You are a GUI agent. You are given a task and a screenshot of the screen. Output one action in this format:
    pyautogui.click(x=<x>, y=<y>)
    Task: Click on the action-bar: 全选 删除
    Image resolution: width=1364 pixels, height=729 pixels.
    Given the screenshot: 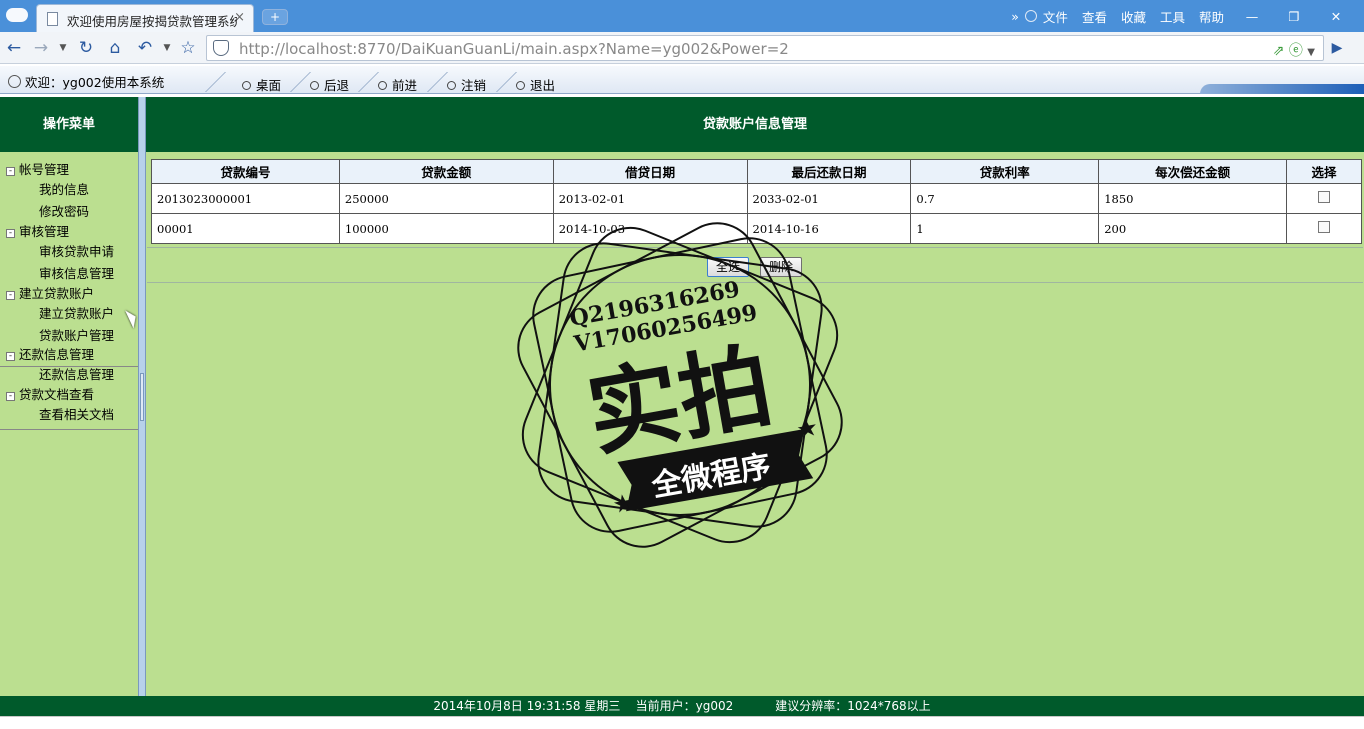 What is the action you would take?
    pyautogui.click(x=755, y=265)
    